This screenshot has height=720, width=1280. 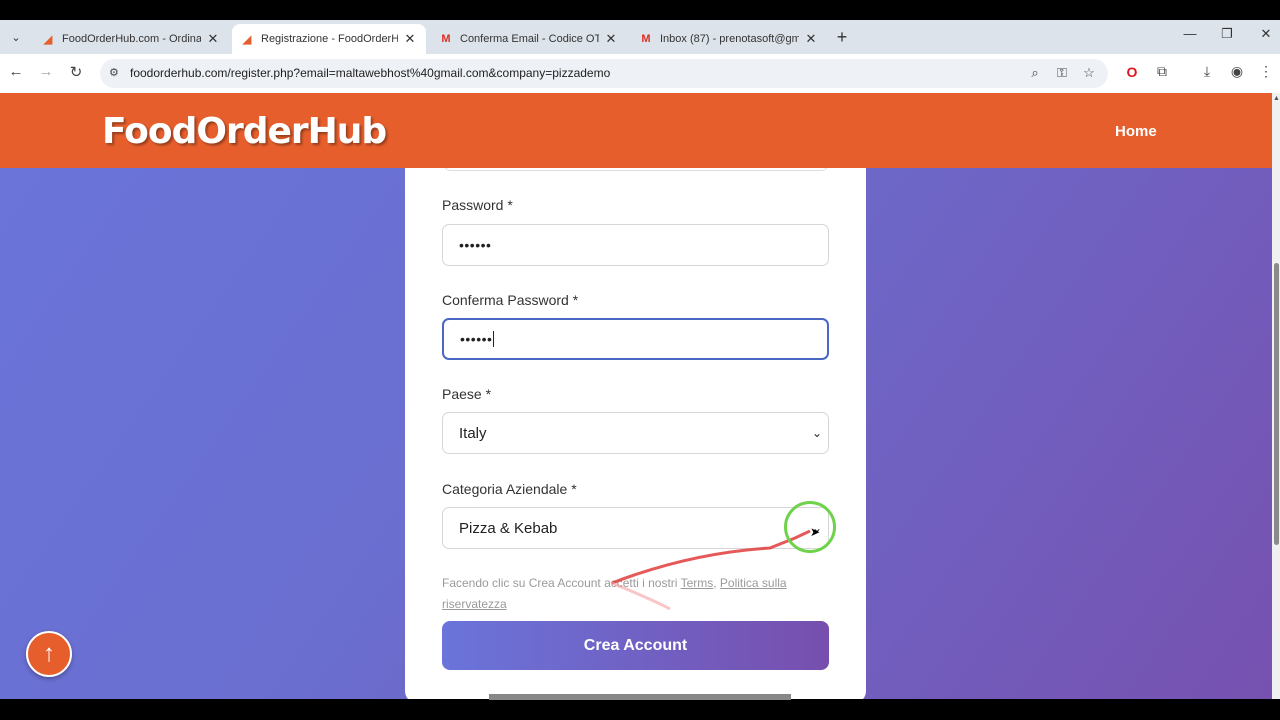 I want to click on zoom-icon: ⌕, so click(x=1035, y=73).